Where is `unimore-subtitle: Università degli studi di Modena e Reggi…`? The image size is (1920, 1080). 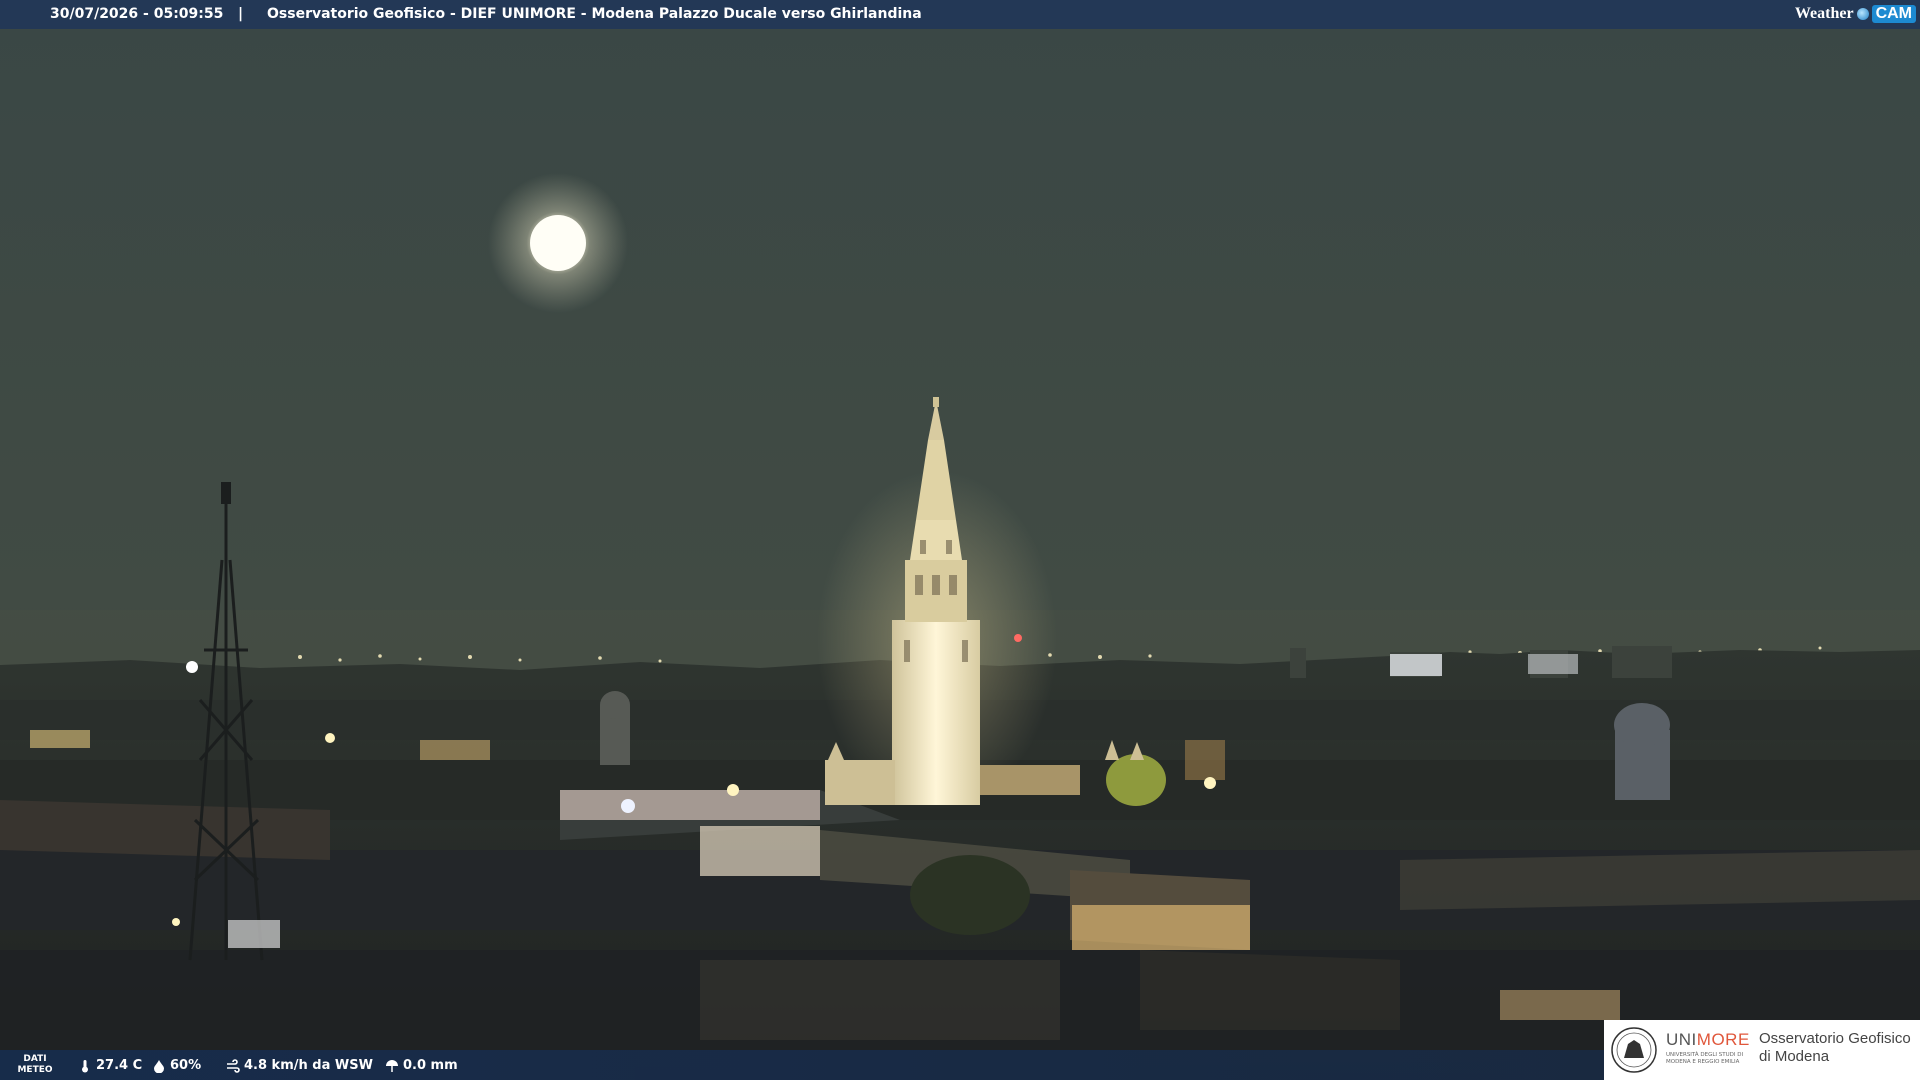
unimore-subtitle: Università degli studi di Modena e Reggi… is located at coordinates (1705, 1058).